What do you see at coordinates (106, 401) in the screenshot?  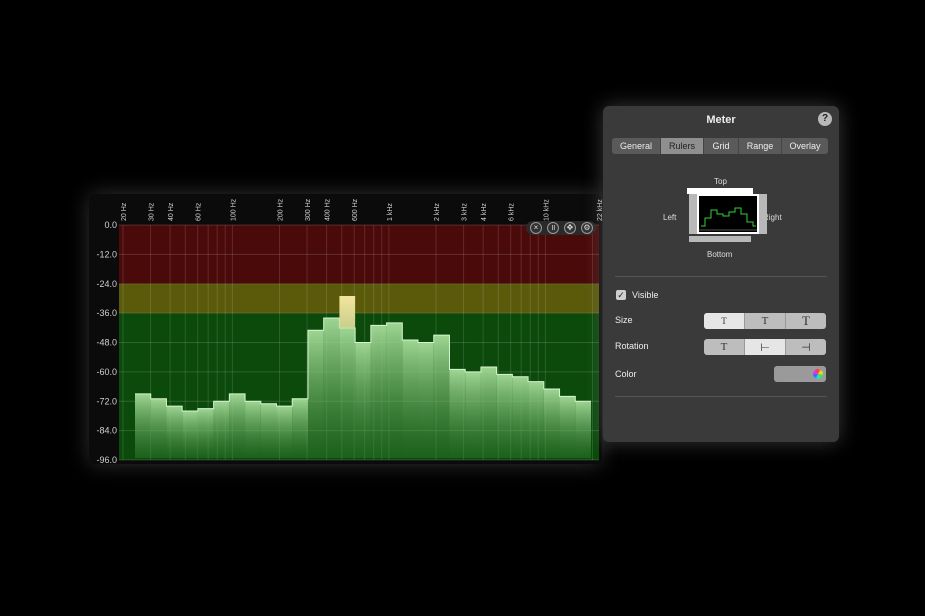 I see `level-ruler-label: -72.0` at bounding box center [106, 401].